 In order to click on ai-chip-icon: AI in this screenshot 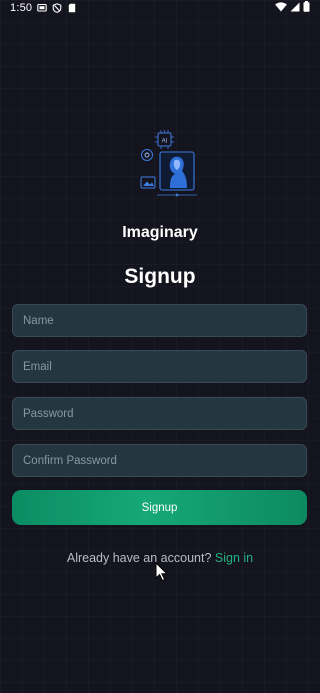, I will do `click(164, 139)`.